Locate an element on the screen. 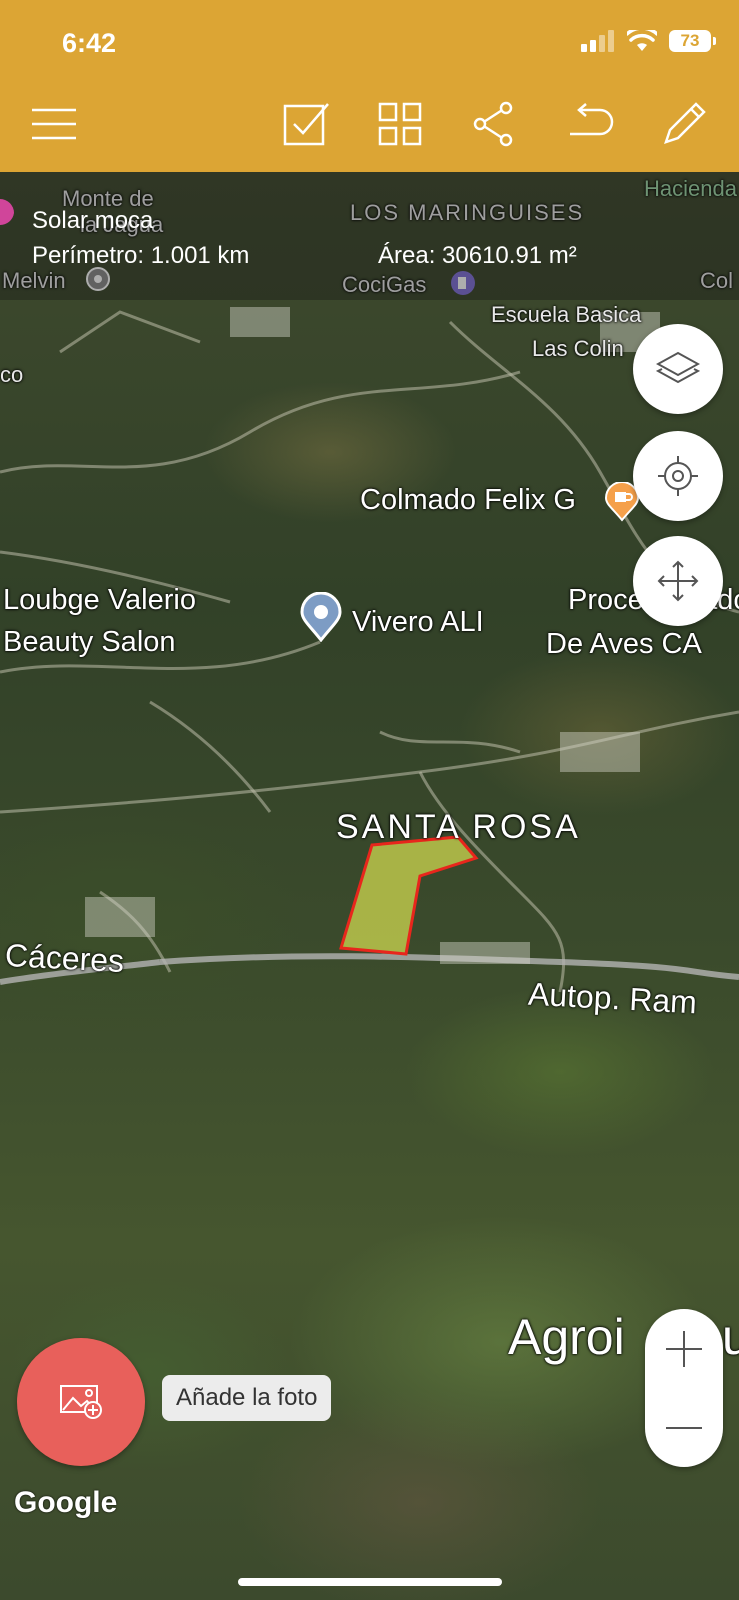  map-label-santa-rosa: SANTA ROSA is located at coordinates (458, 827).